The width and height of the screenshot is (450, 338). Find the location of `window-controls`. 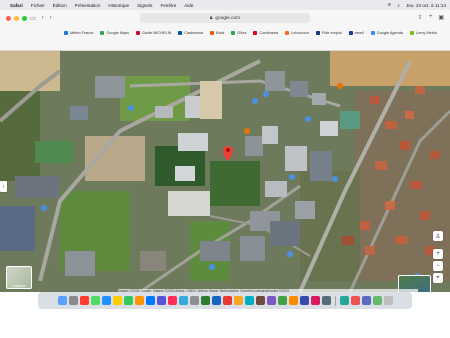

window-controls is located at coordinates (16, 18).